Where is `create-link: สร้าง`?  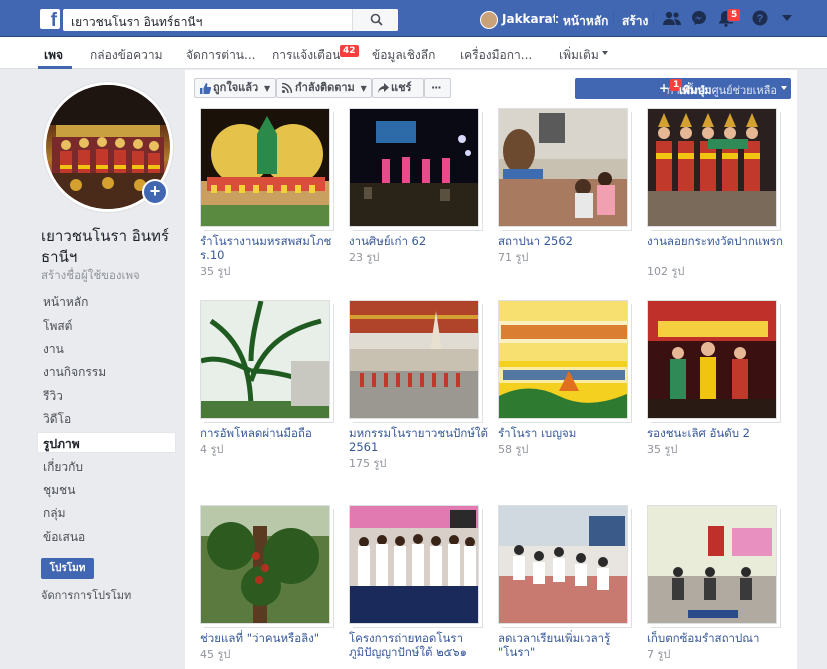 create-link: สร้าง is located at coordinates (635, 21).